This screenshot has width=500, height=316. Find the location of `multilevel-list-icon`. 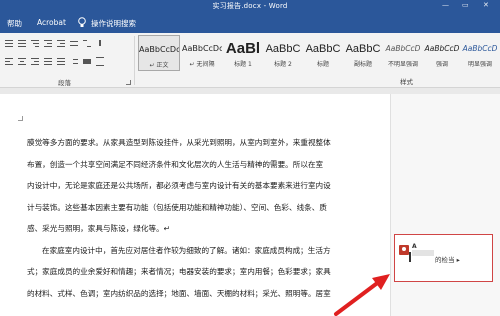

multilevel-list-icon is located at coordinates (35, 43).